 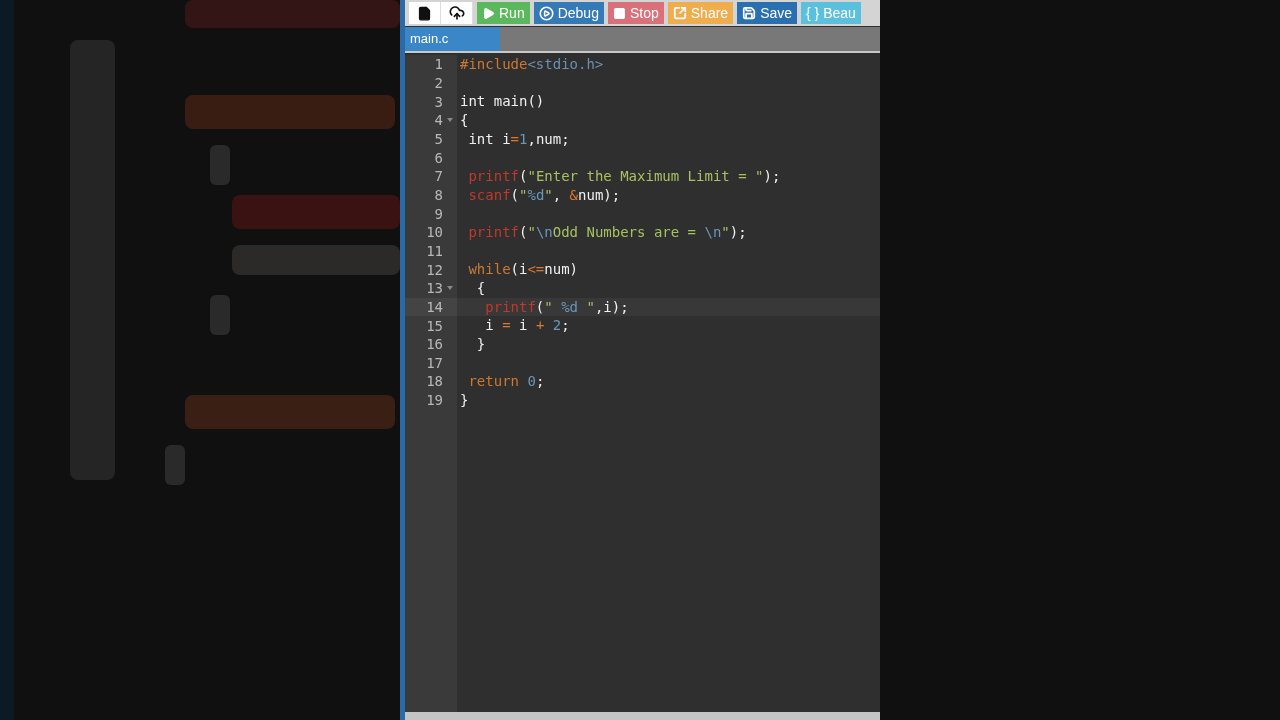 I want to click on stop-icon, so click(x=619, y=13).